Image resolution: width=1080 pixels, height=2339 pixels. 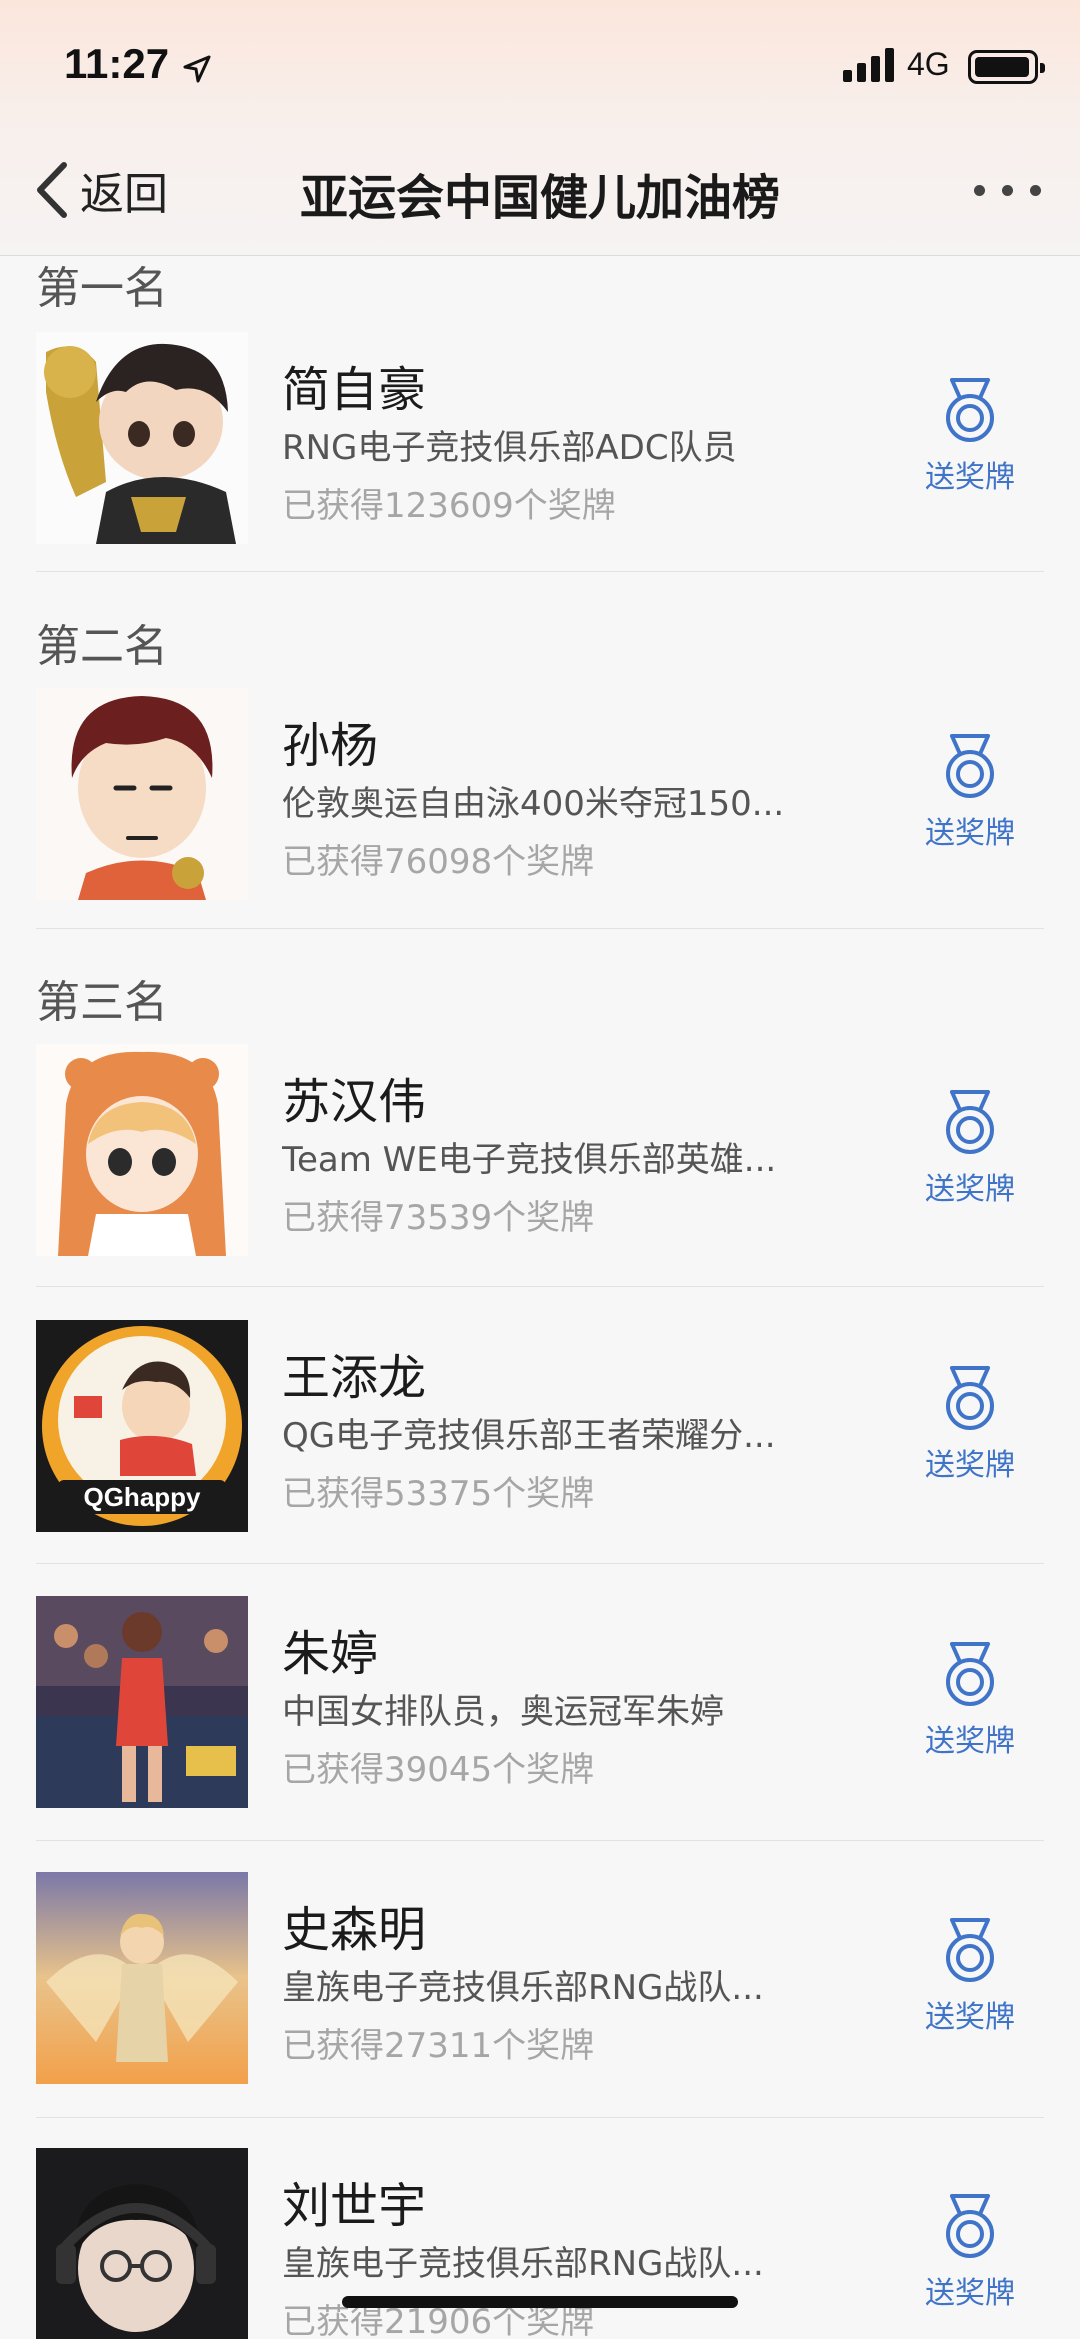 I want to click on location-arrow-icon, so click(x=197, y=69).